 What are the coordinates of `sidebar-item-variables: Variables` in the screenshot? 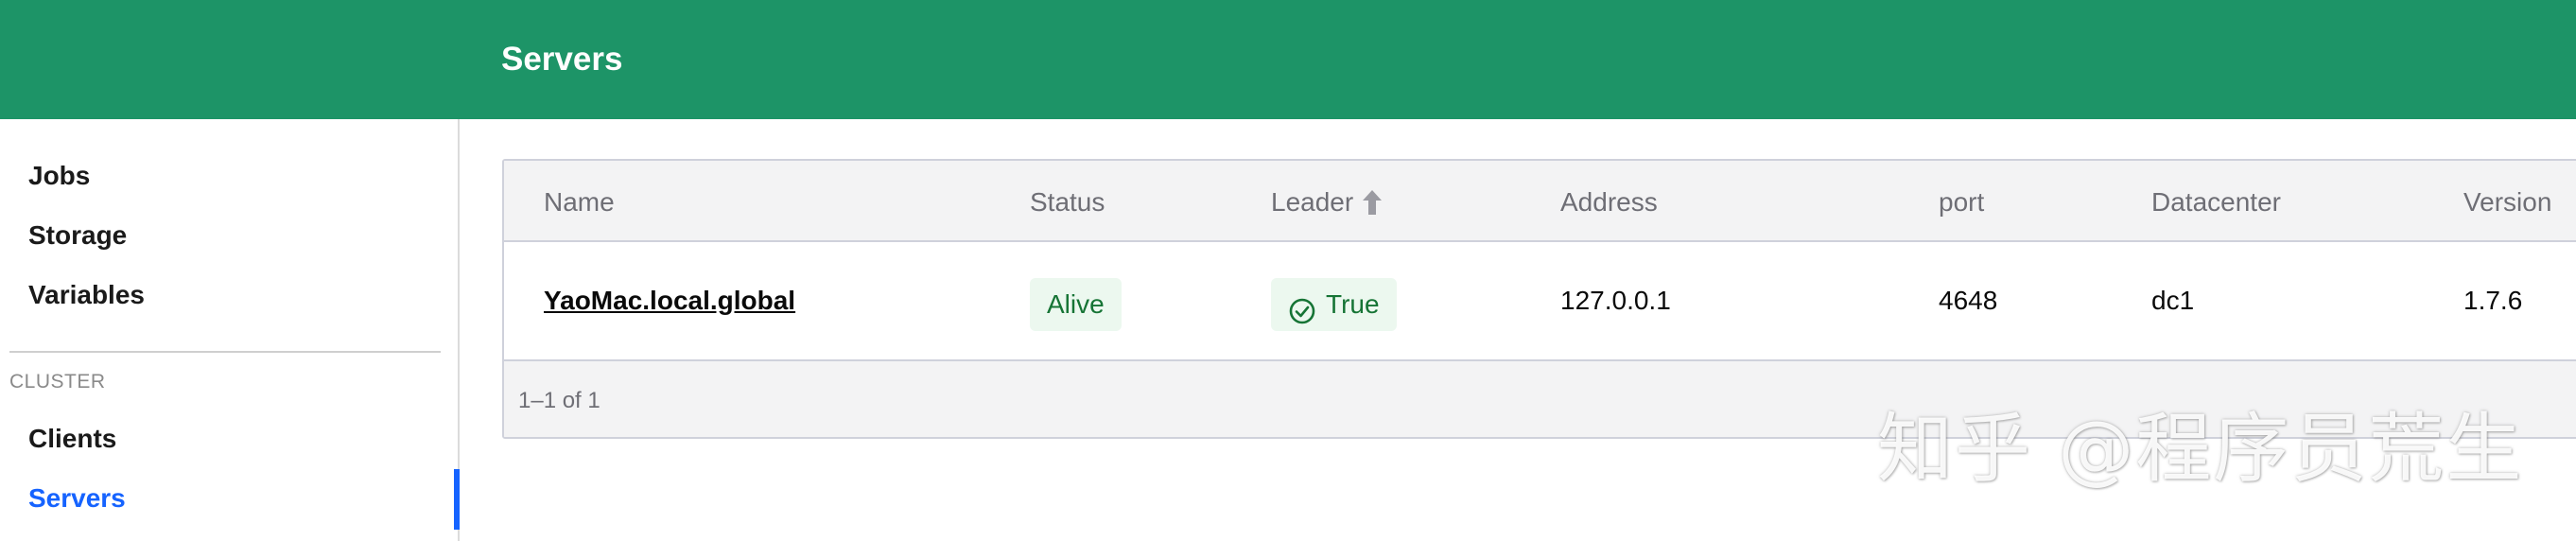 It's located at (86, 295).